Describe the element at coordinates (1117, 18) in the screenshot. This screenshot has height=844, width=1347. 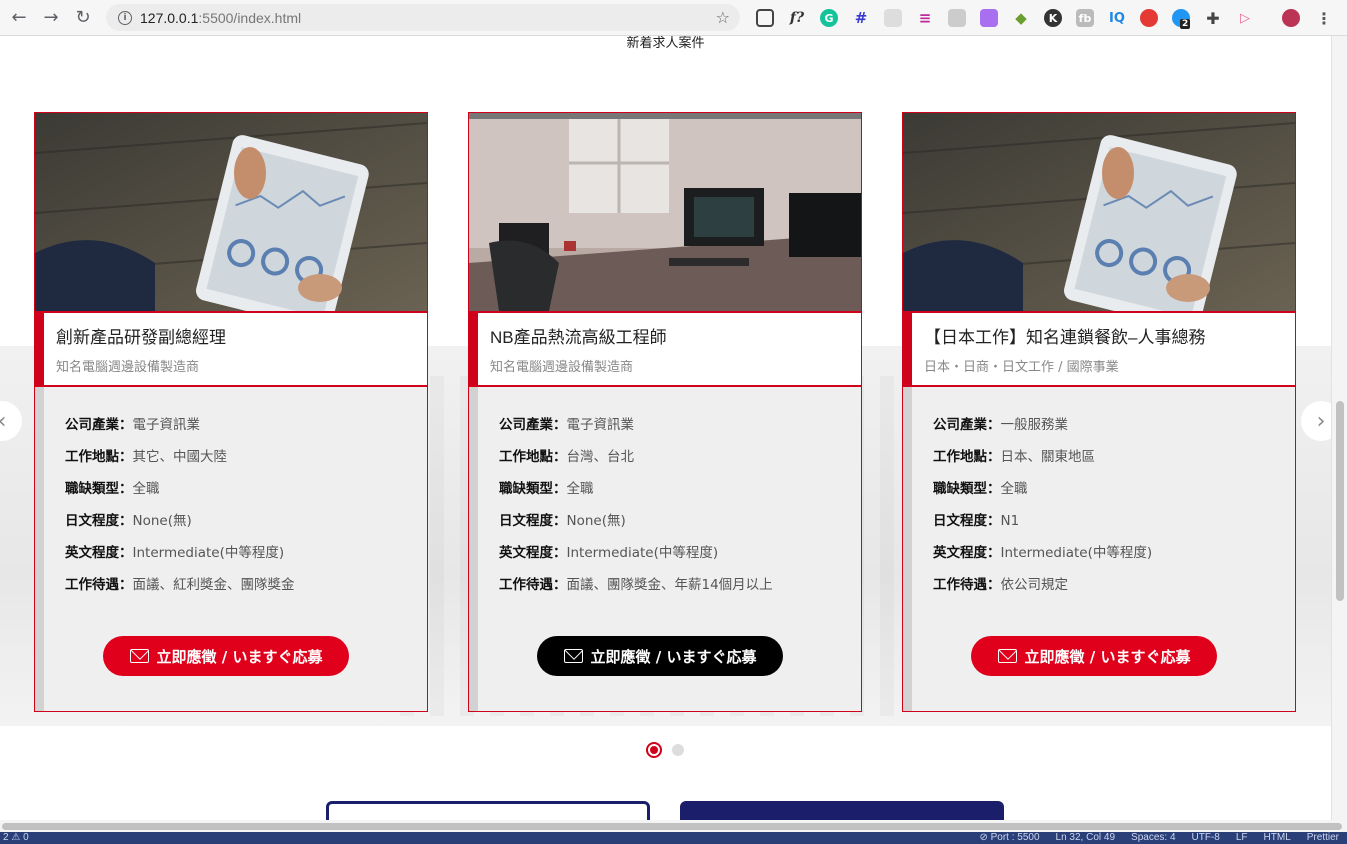
I see `iq-extension-icon: IQ` at that location.